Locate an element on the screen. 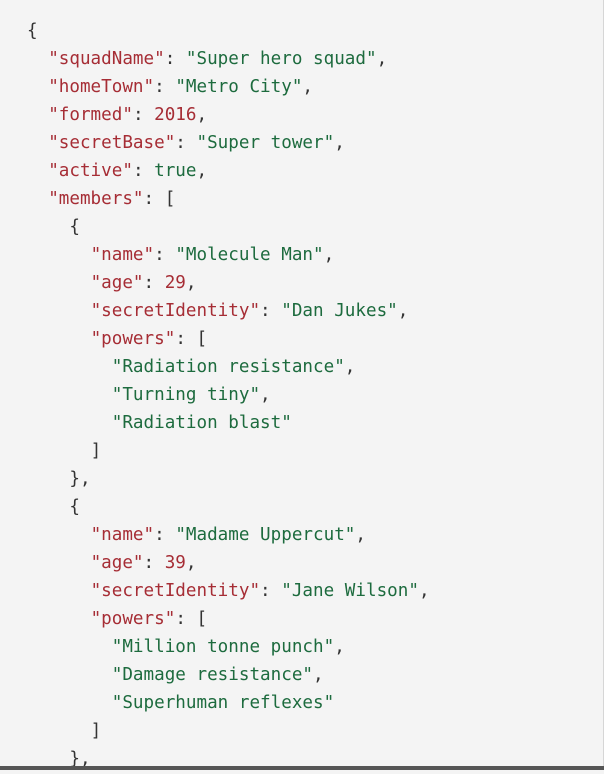  json-value: "Super tower" is located at coordinates (265, 143).